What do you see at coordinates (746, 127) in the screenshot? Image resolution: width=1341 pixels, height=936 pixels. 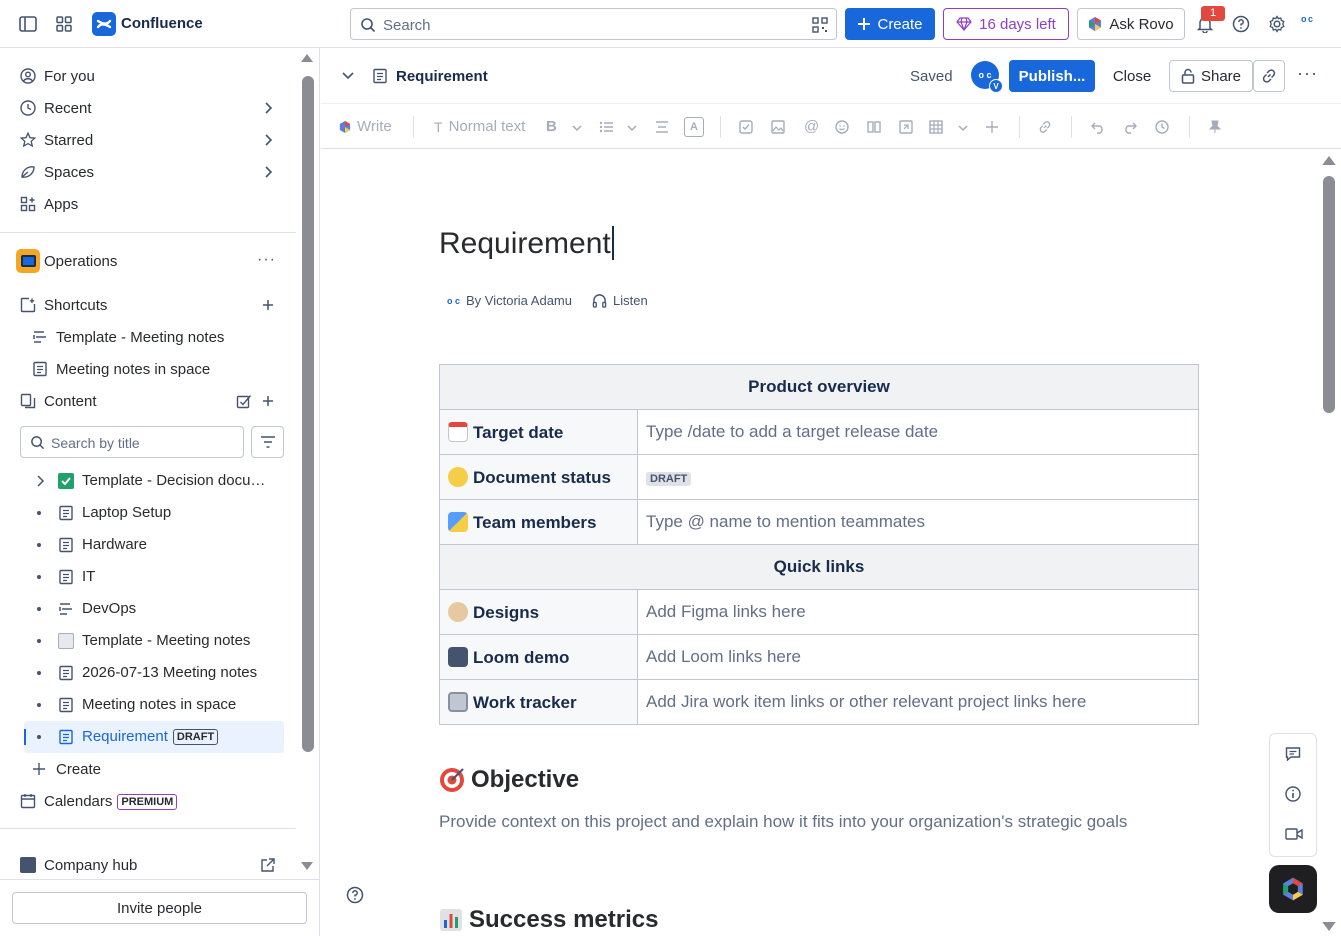 I see `task-checkbox-icon` at bounding box center [746, 127].